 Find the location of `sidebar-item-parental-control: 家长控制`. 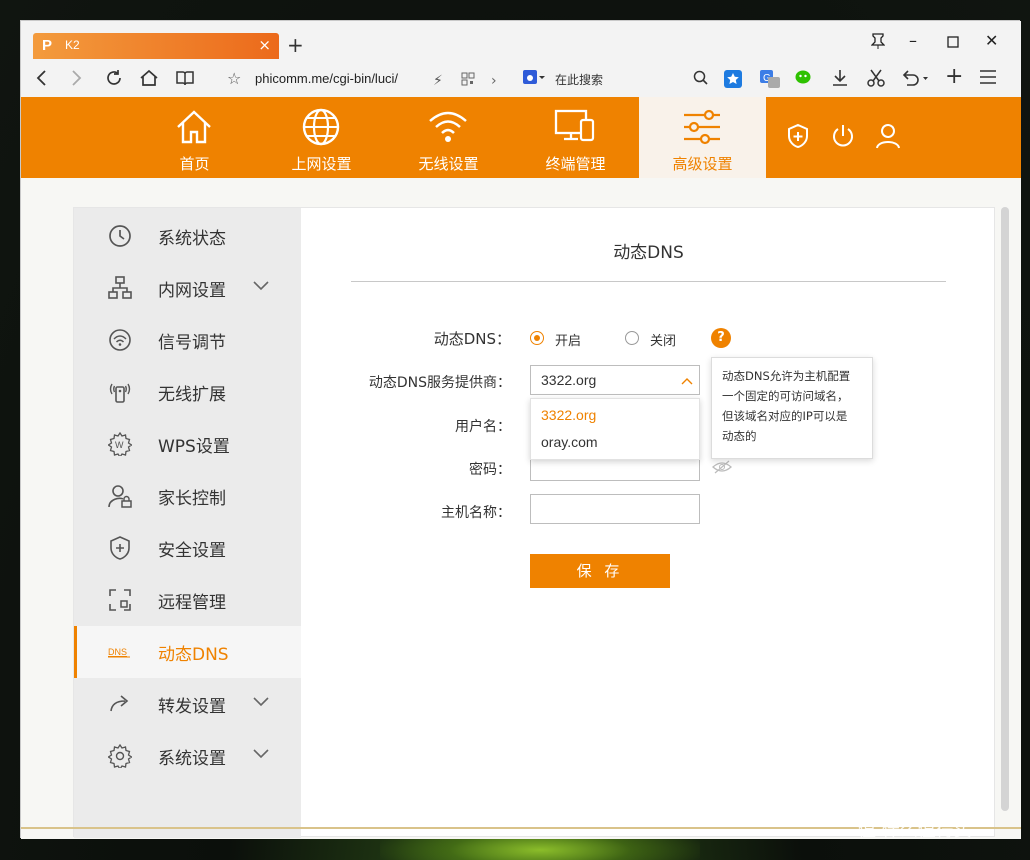

sidebar-item-parental-control: 家长控制 is located at coordinates (187, 496).